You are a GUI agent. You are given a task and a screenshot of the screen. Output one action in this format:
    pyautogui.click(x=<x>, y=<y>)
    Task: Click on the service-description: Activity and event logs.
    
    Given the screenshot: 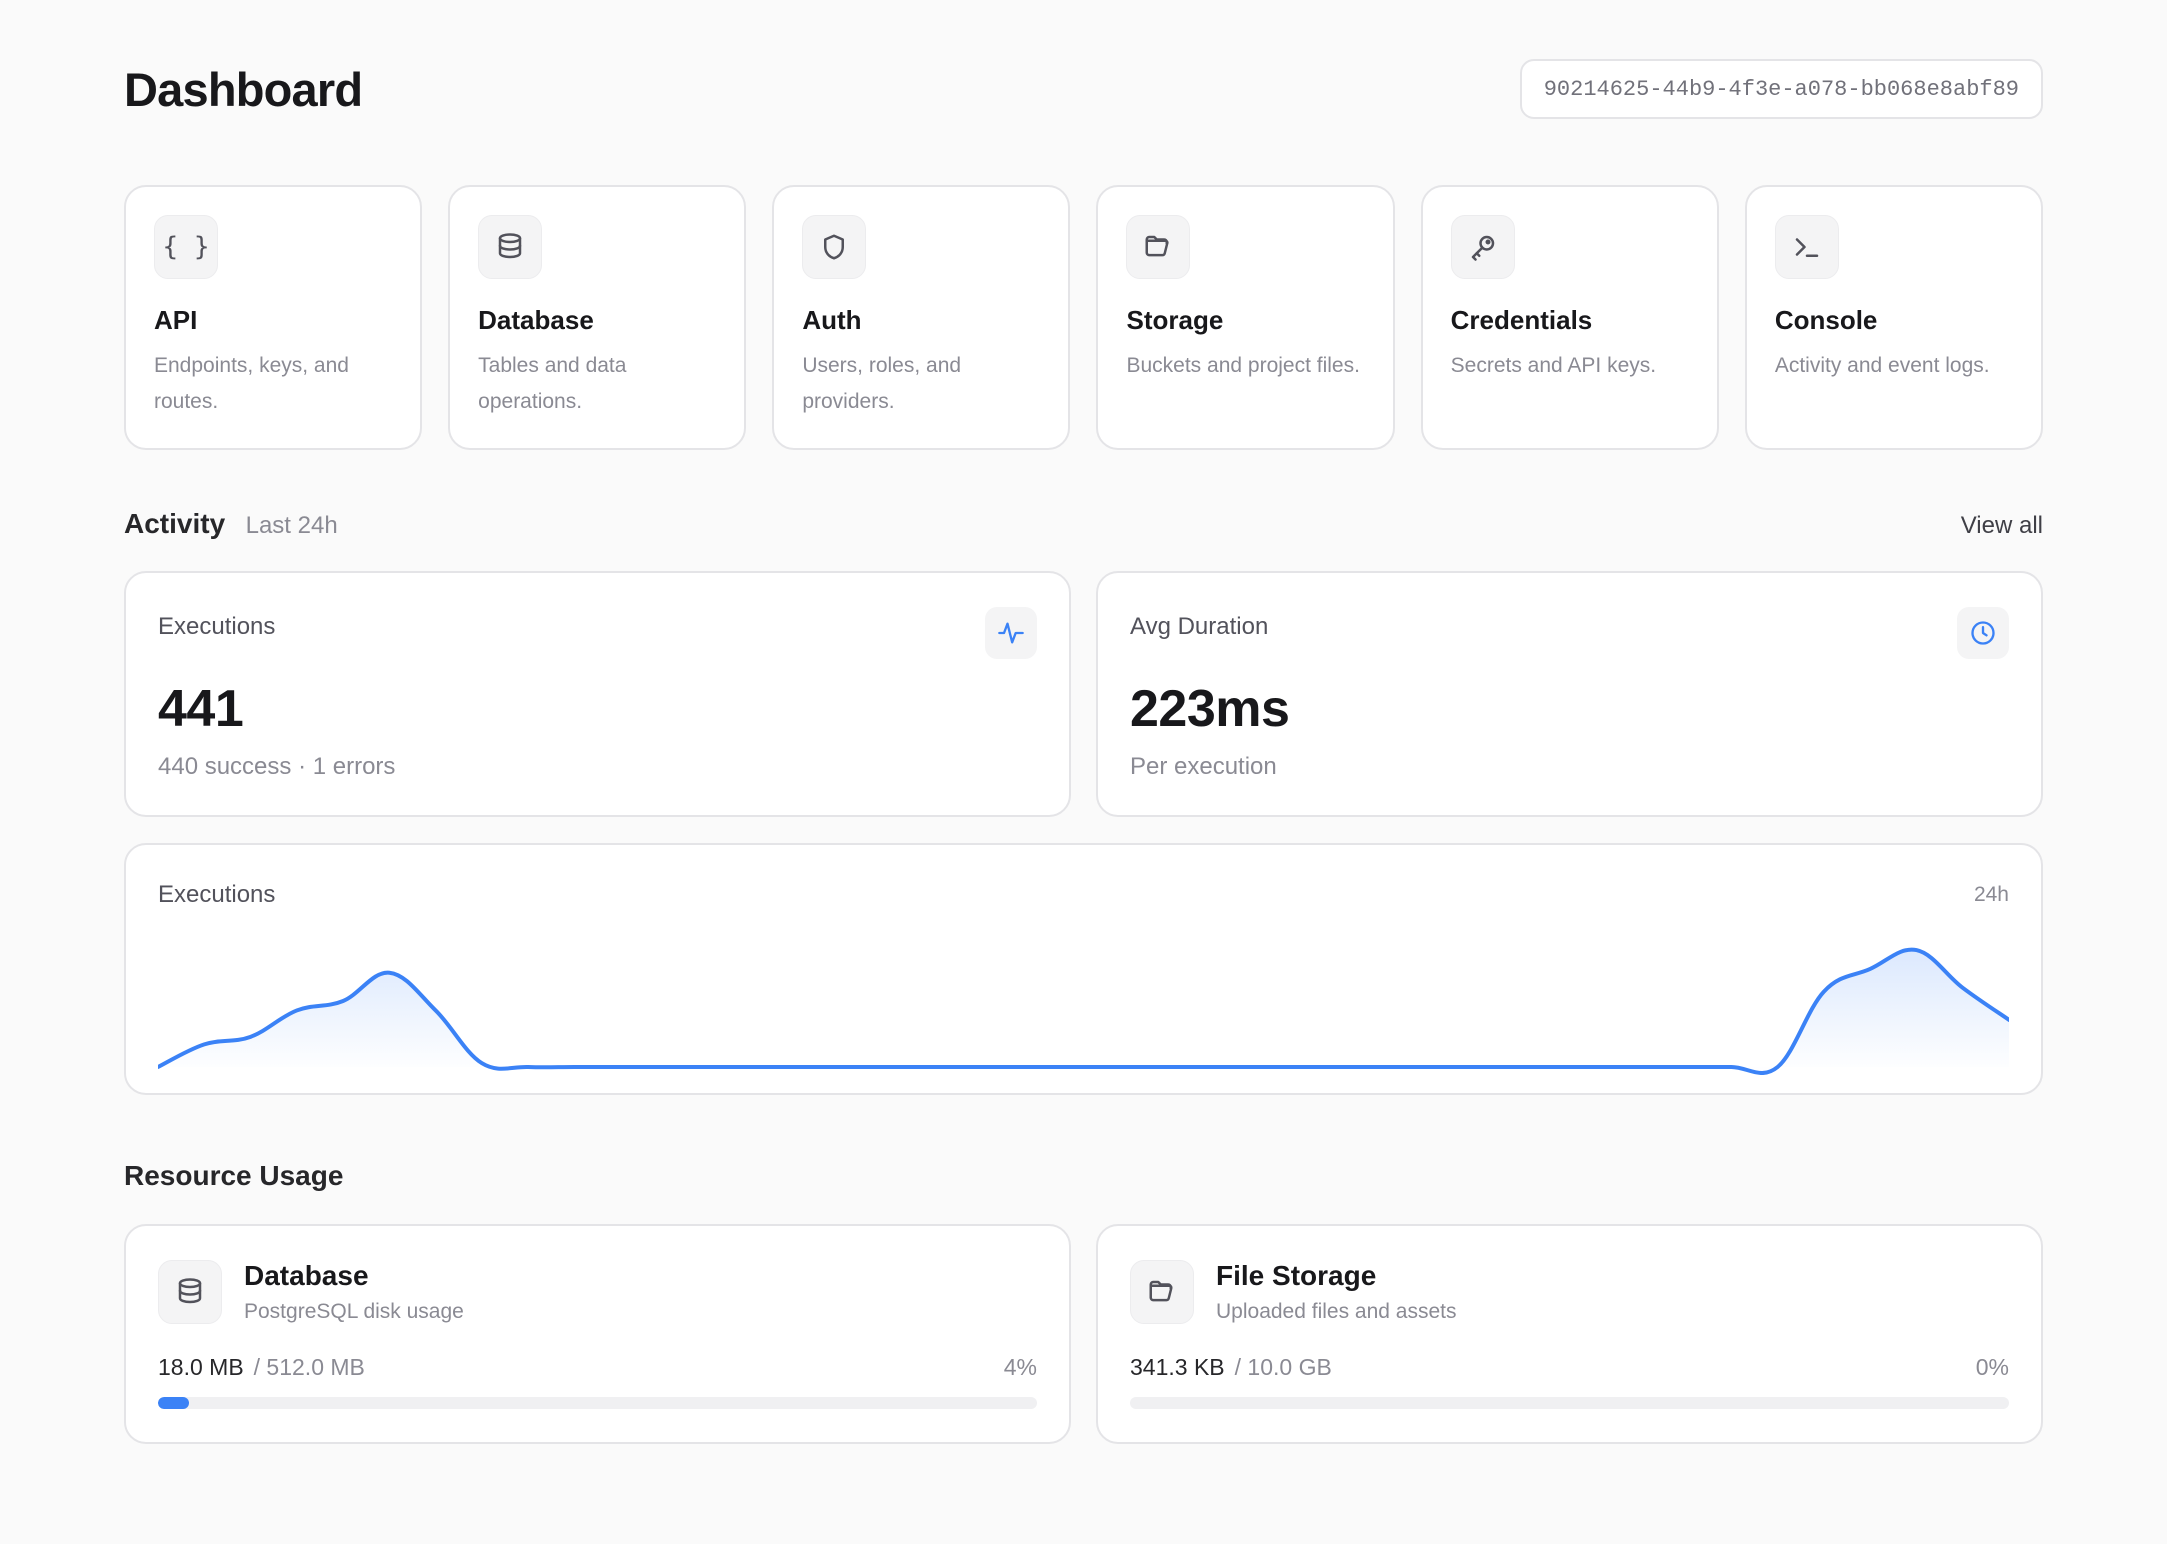 What is the action you would take?
    pyautogui.click(x=1882, y=365)
    